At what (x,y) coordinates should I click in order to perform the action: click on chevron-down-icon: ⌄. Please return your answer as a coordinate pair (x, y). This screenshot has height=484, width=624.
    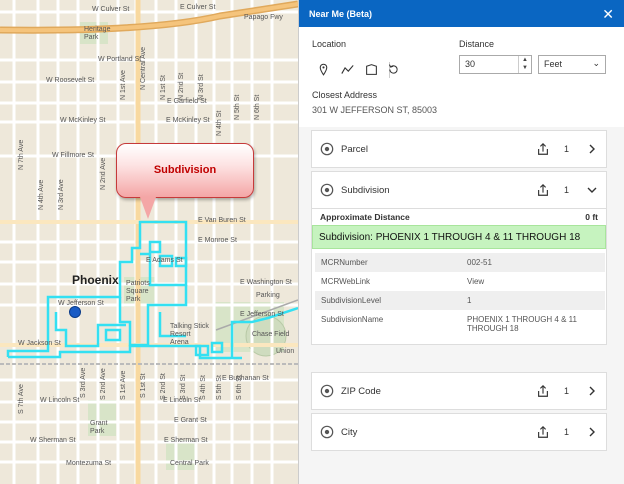
    Looking at the image, I should click on (596, 63).